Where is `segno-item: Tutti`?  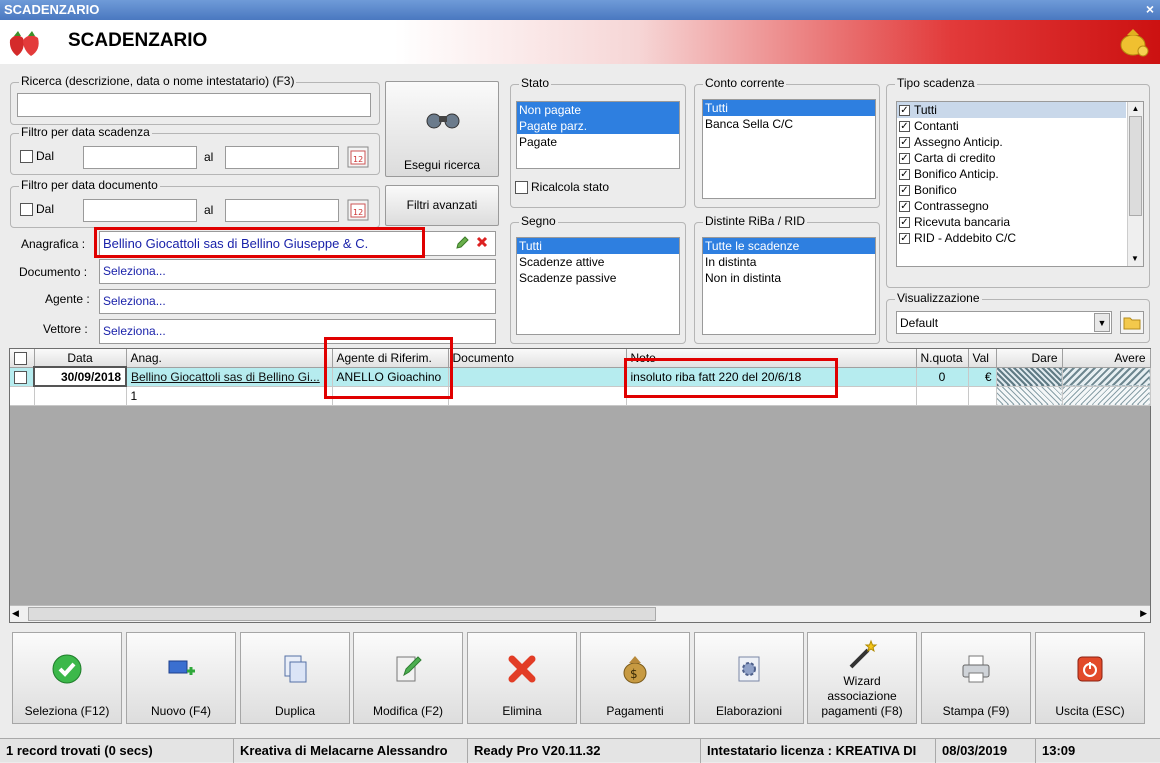
segno-item: Tutti is located at coordinates (598, 246).